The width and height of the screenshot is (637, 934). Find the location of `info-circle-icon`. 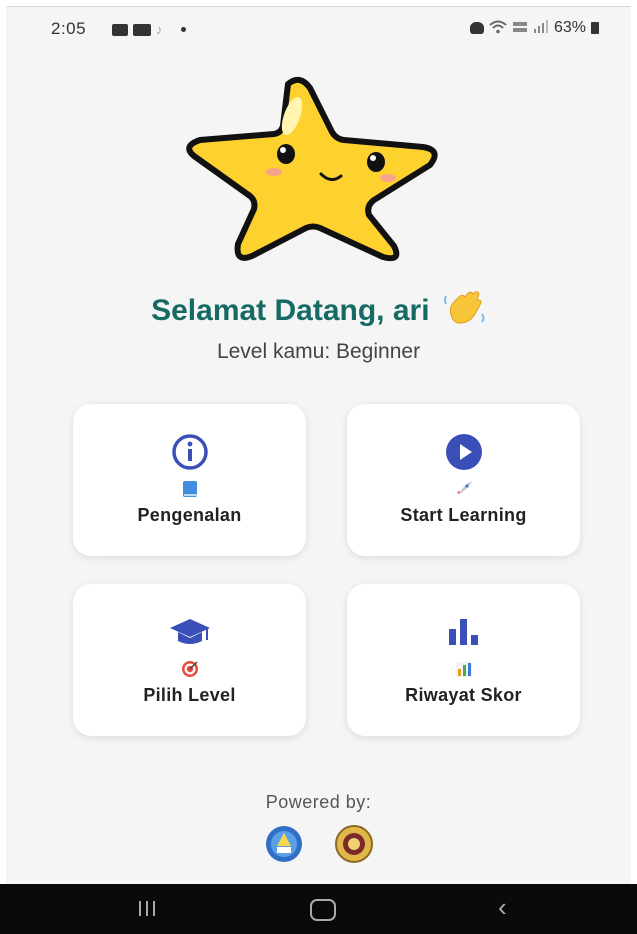

info-circle-icon is located at coordinates (190, 452).